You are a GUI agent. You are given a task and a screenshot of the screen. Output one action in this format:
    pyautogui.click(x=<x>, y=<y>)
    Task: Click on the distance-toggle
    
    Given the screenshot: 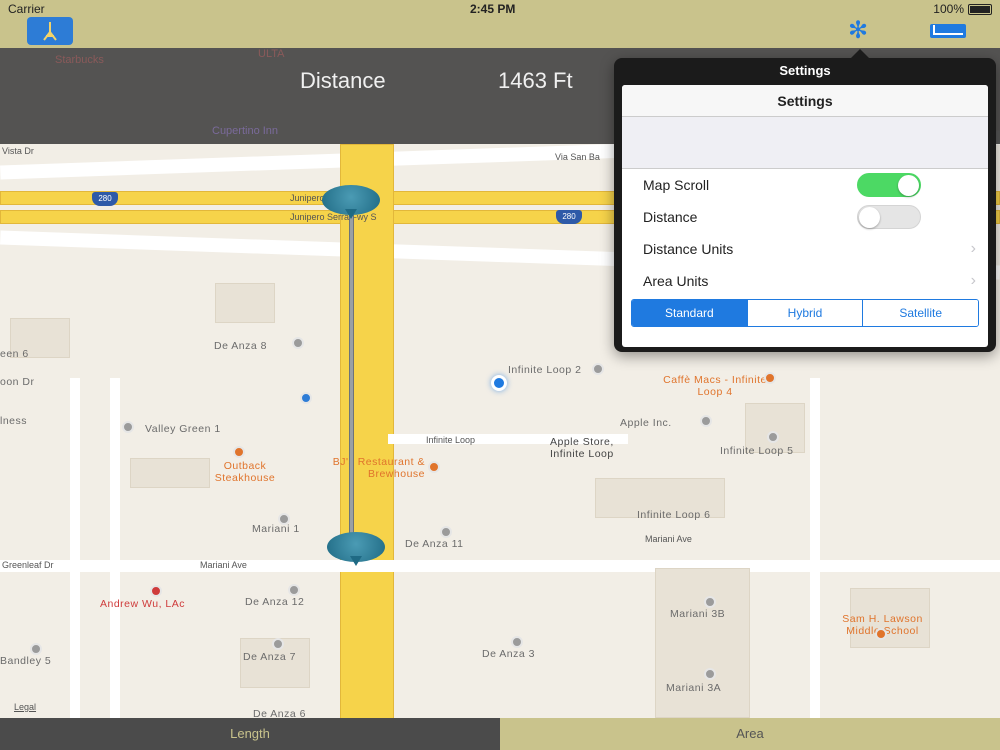 What is the action you would take?
    pyautogui.click(x=889, y=217)
    